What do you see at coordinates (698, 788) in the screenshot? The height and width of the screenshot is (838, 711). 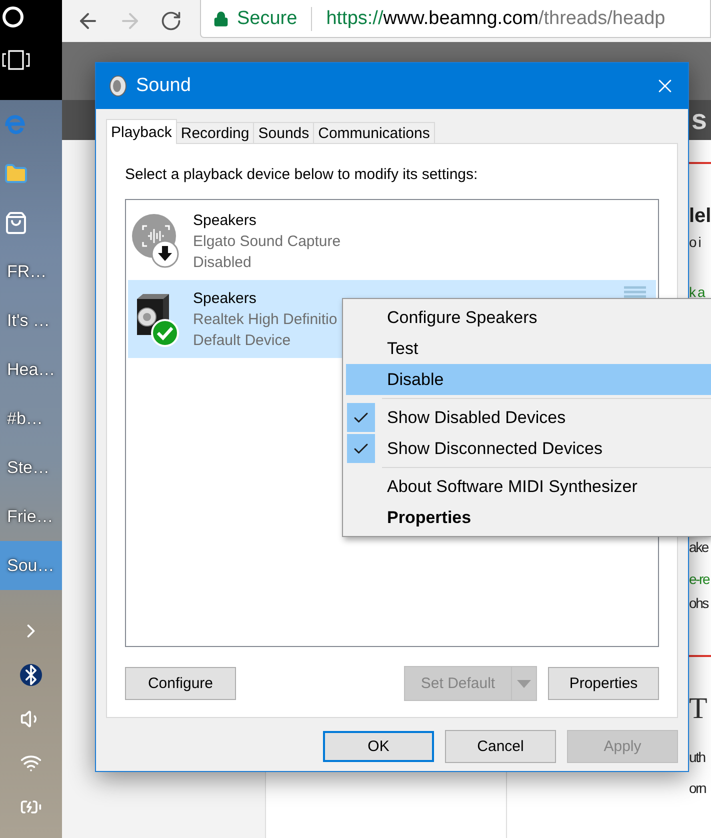 I see `page-text: orn` at bounding box center [698, 788].